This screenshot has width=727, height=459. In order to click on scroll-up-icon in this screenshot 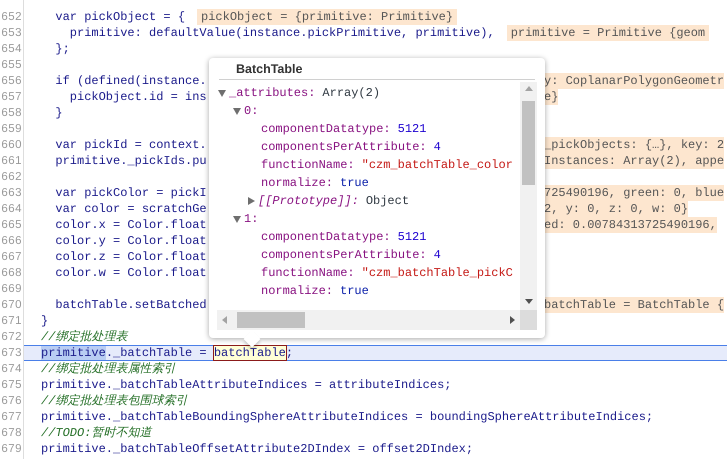, I will do `click(528, 88)`.